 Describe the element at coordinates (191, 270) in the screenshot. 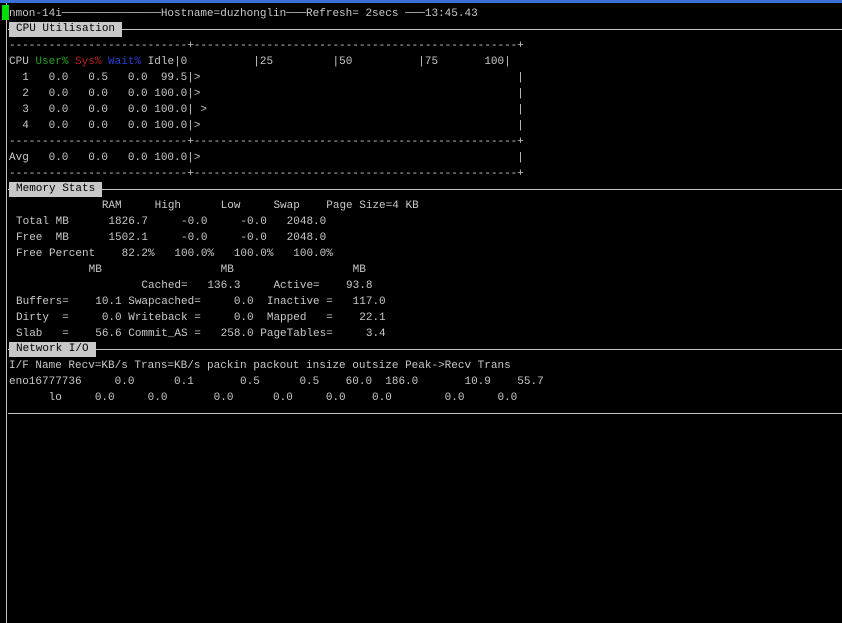

I see `memory-line-units: MB MB MB` at that location.